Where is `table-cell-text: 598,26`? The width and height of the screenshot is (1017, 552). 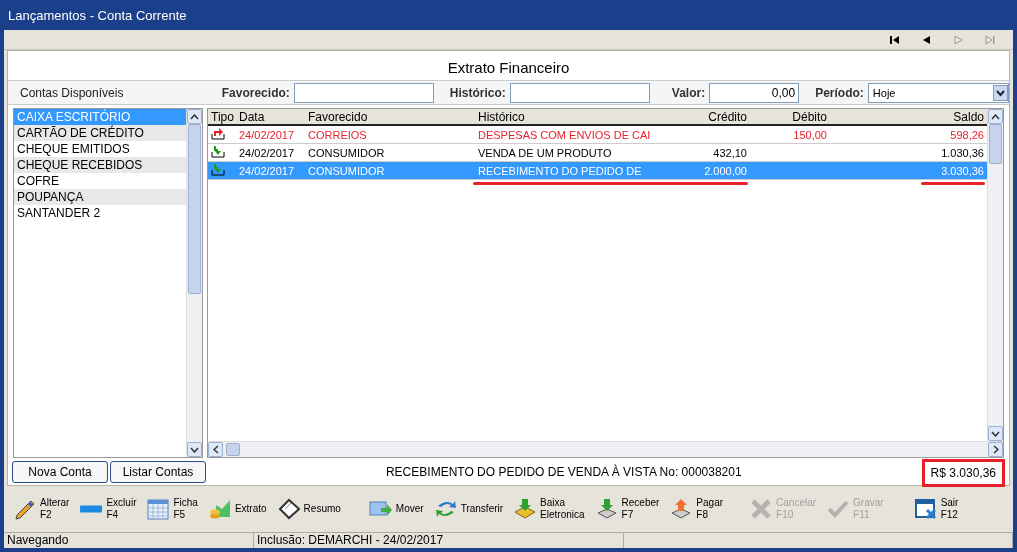
table-cell-text: 598,26 is located at coordinates (967, 134).